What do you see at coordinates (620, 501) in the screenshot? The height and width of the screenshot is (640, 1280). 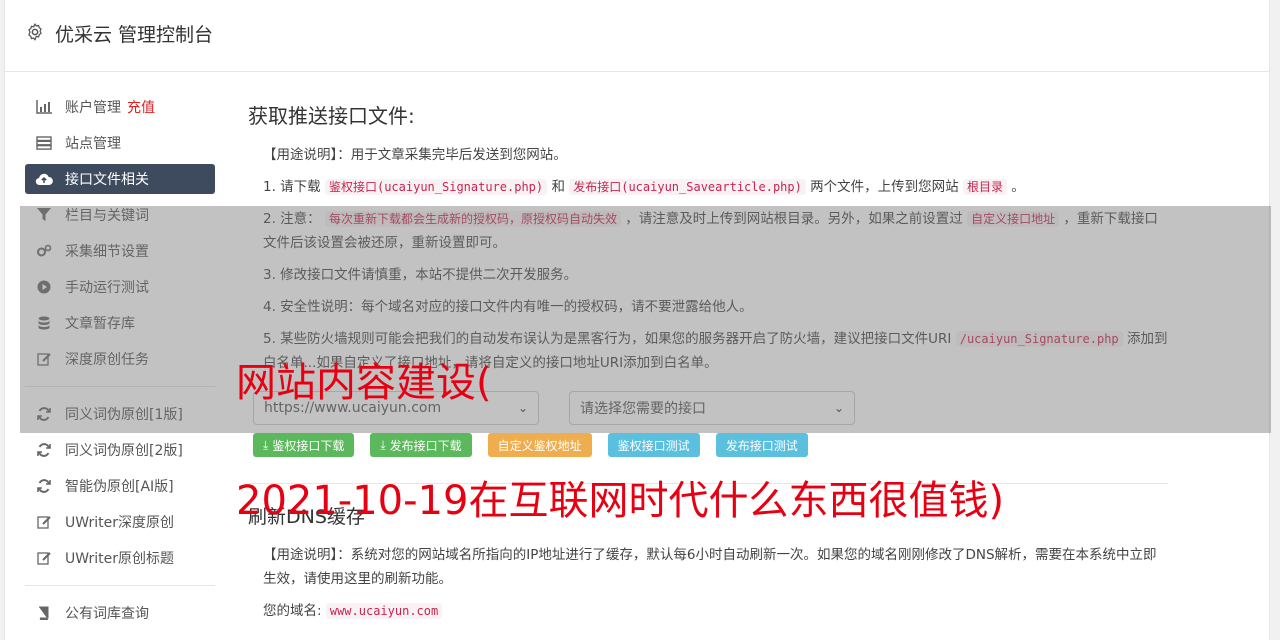 I see `watermark-line-2: 2021-10-19在互联网时代什么东西很值钱)` at bounding box center [620, 501].